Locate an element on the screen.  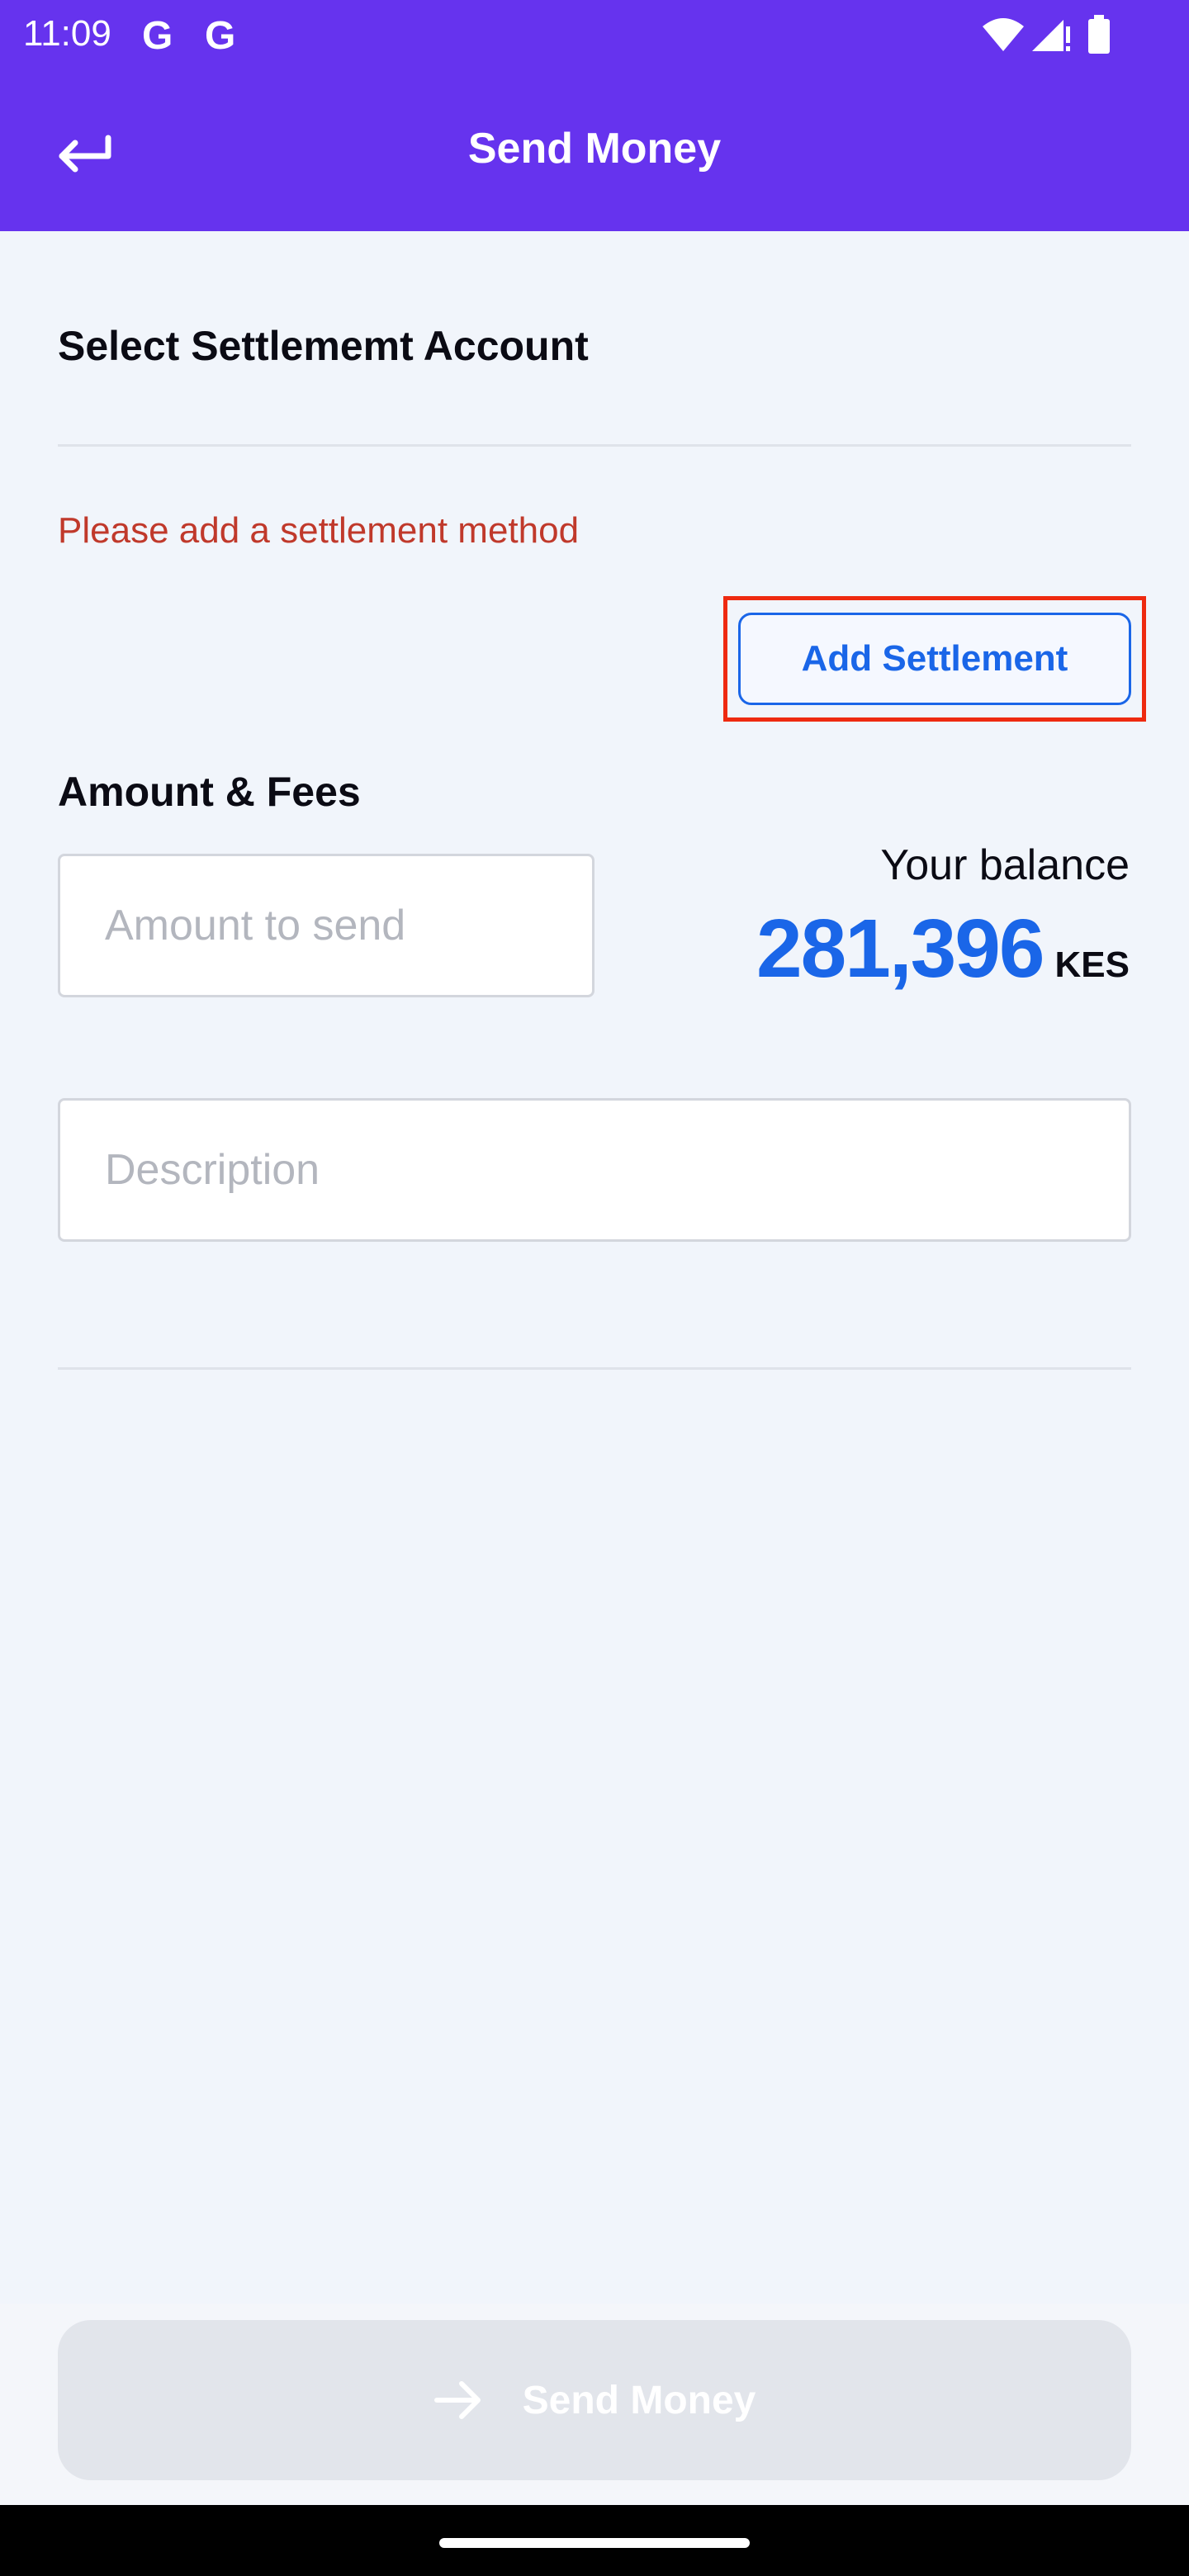
amount-input: Amount to send is located at coordinates (326, 925).